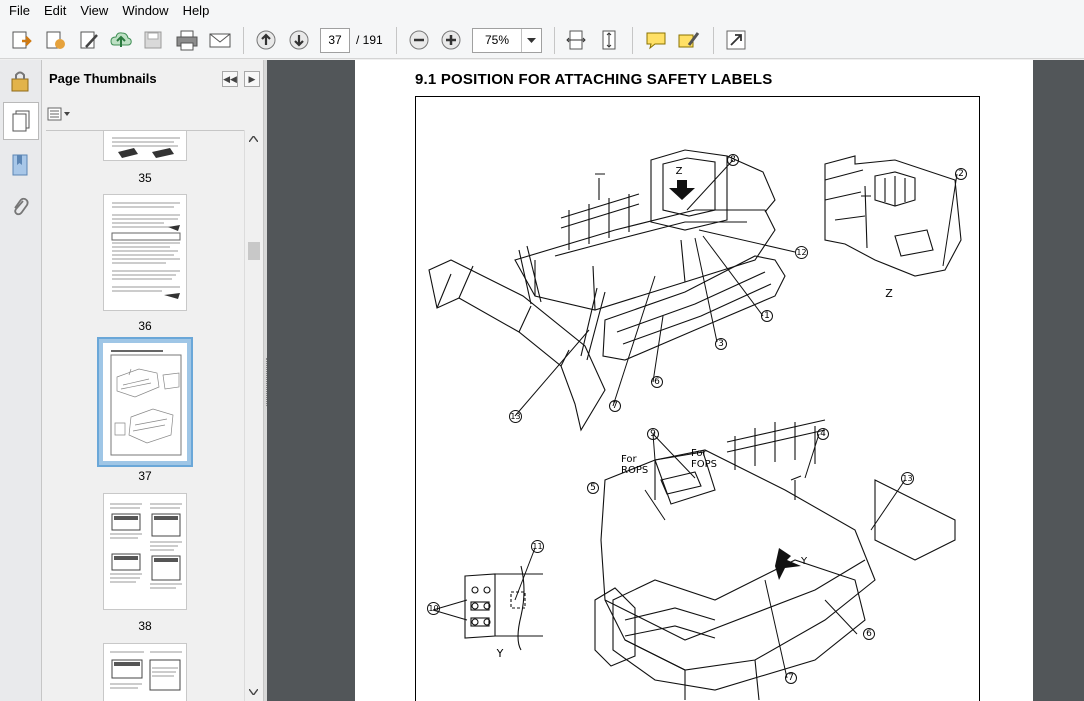 This screenshot has height=701, width=1084. What do you see at coordinates (542, 10) in the screenshot?
I see `menu-bar: File Edit View Window Help` at bounding box center [542, 10].